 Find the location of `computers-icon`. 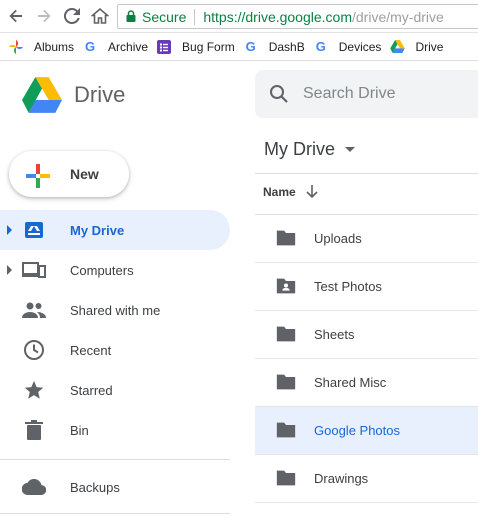

computers-icon is located at coordinates (34, 270).